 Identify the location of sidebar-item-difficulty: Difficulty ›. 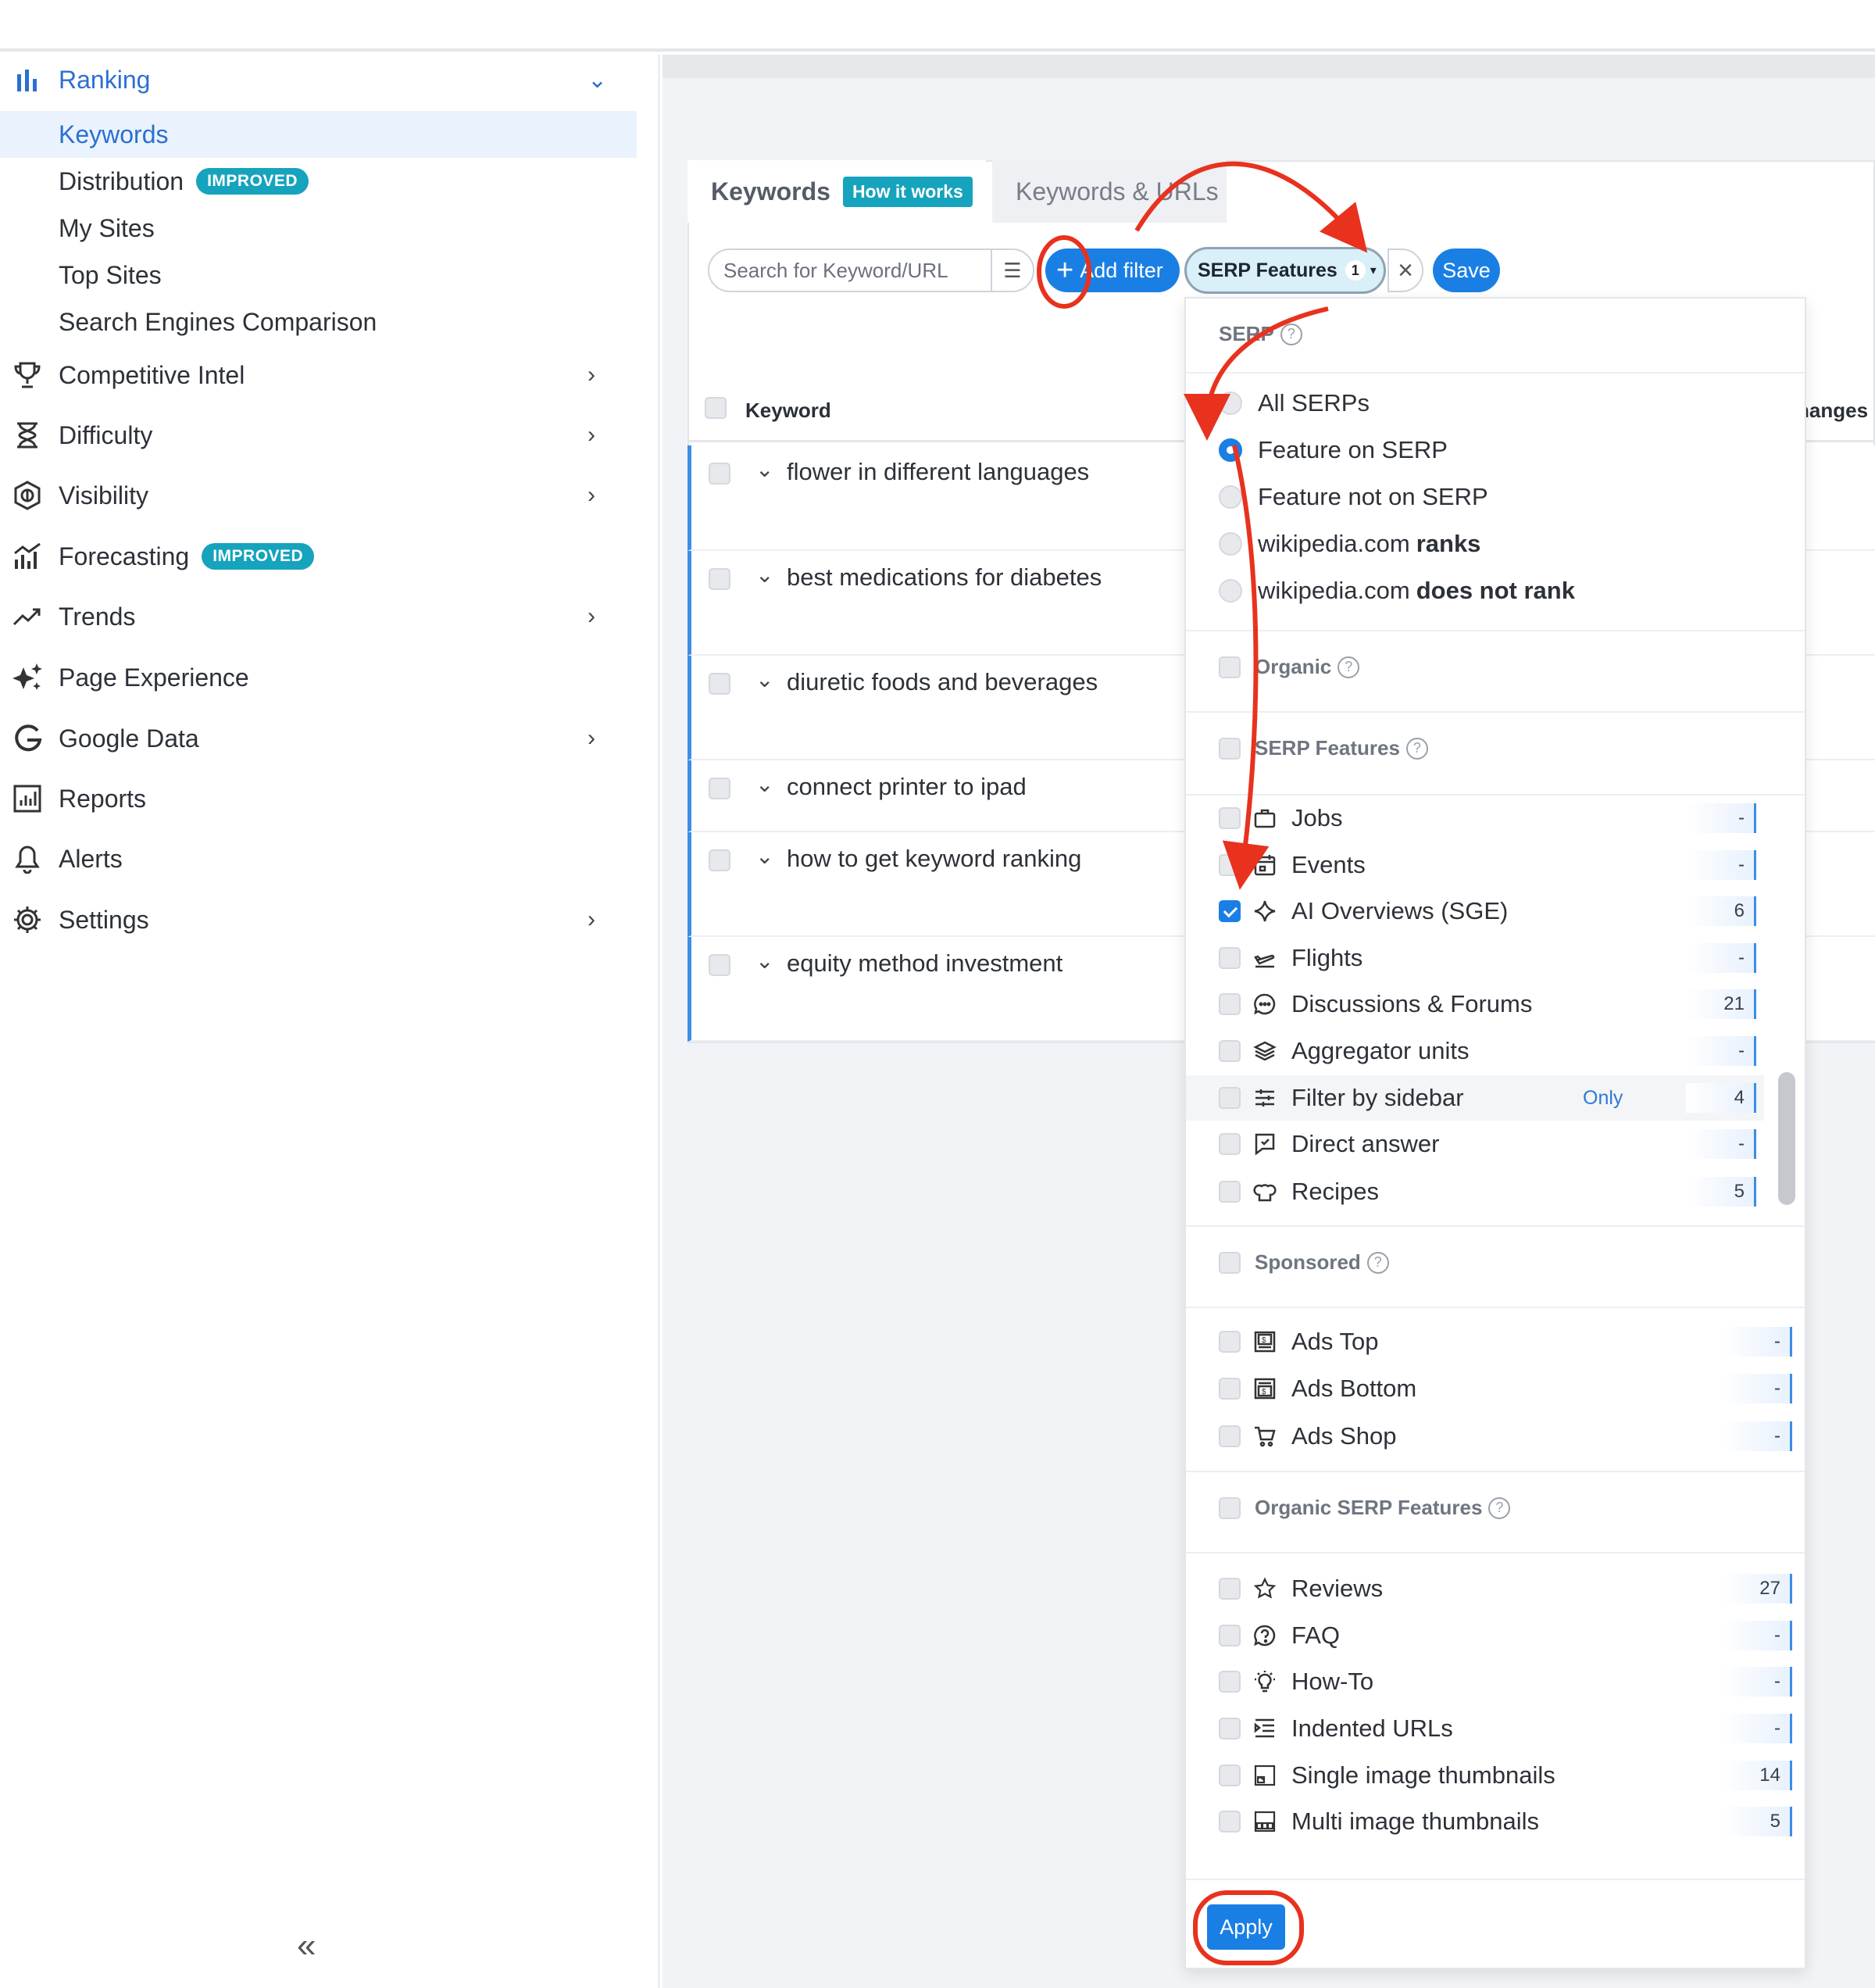
(312, 435).